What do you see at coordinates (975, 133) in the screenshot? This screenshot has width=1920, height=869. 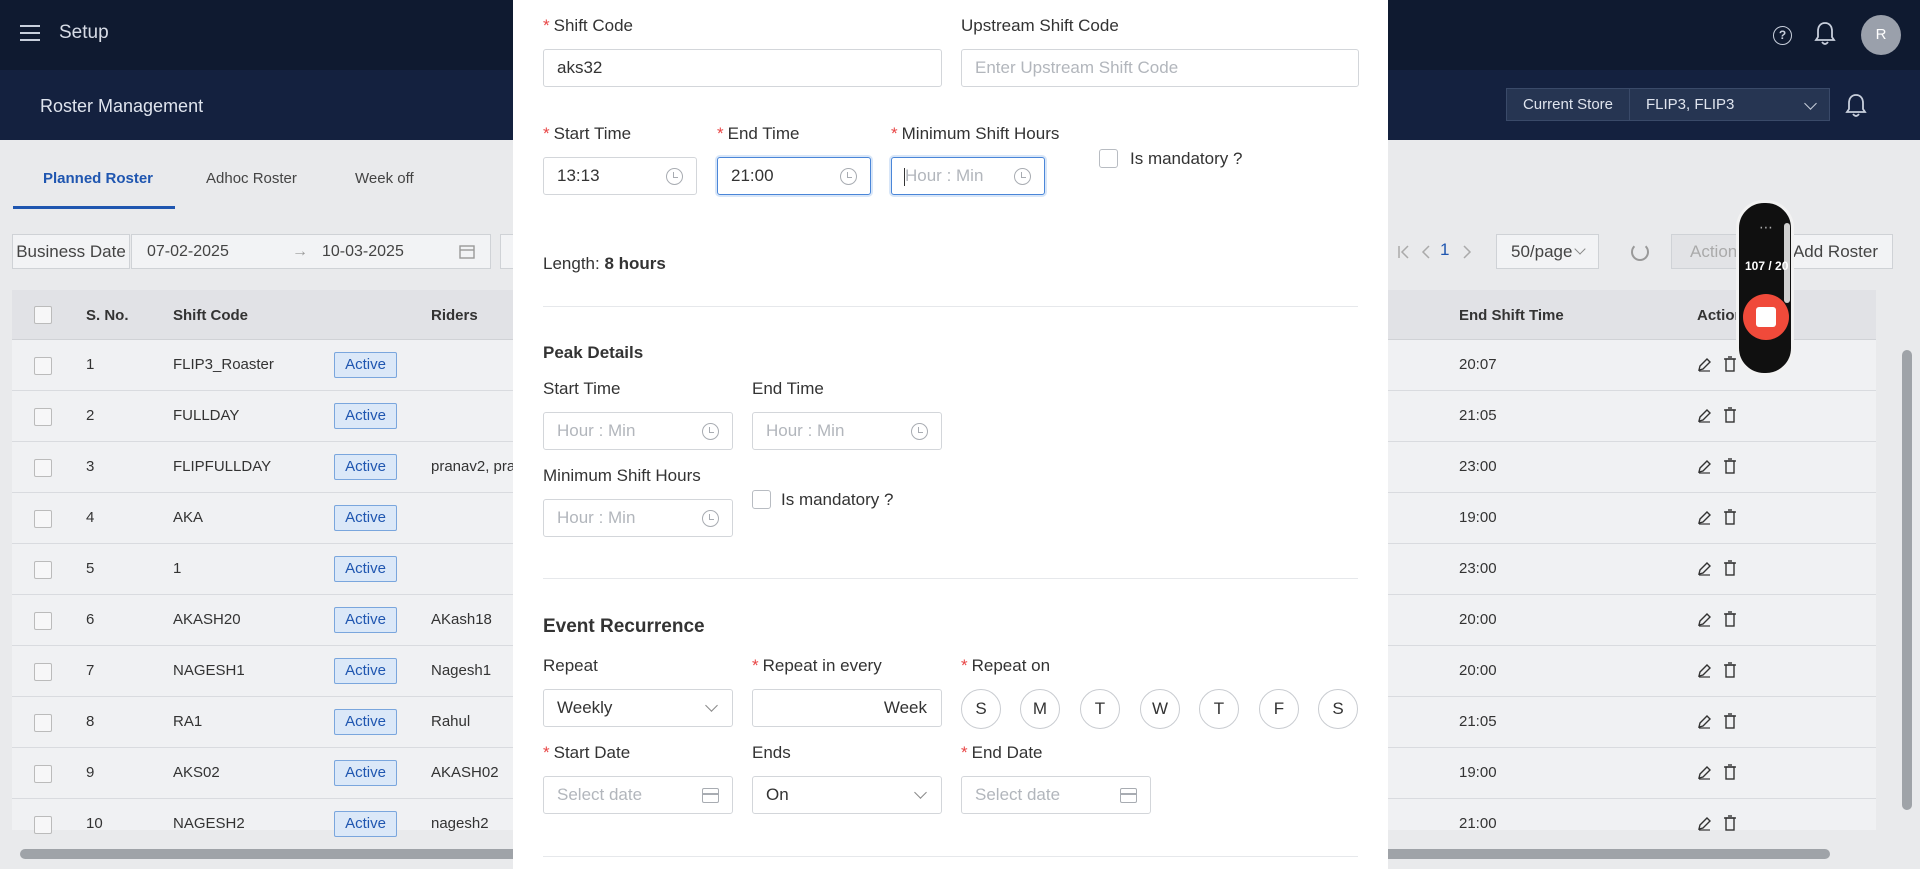 I see `min-shift-hours-label: * Minimum Shift Hours` at bounding box center [975, 133].